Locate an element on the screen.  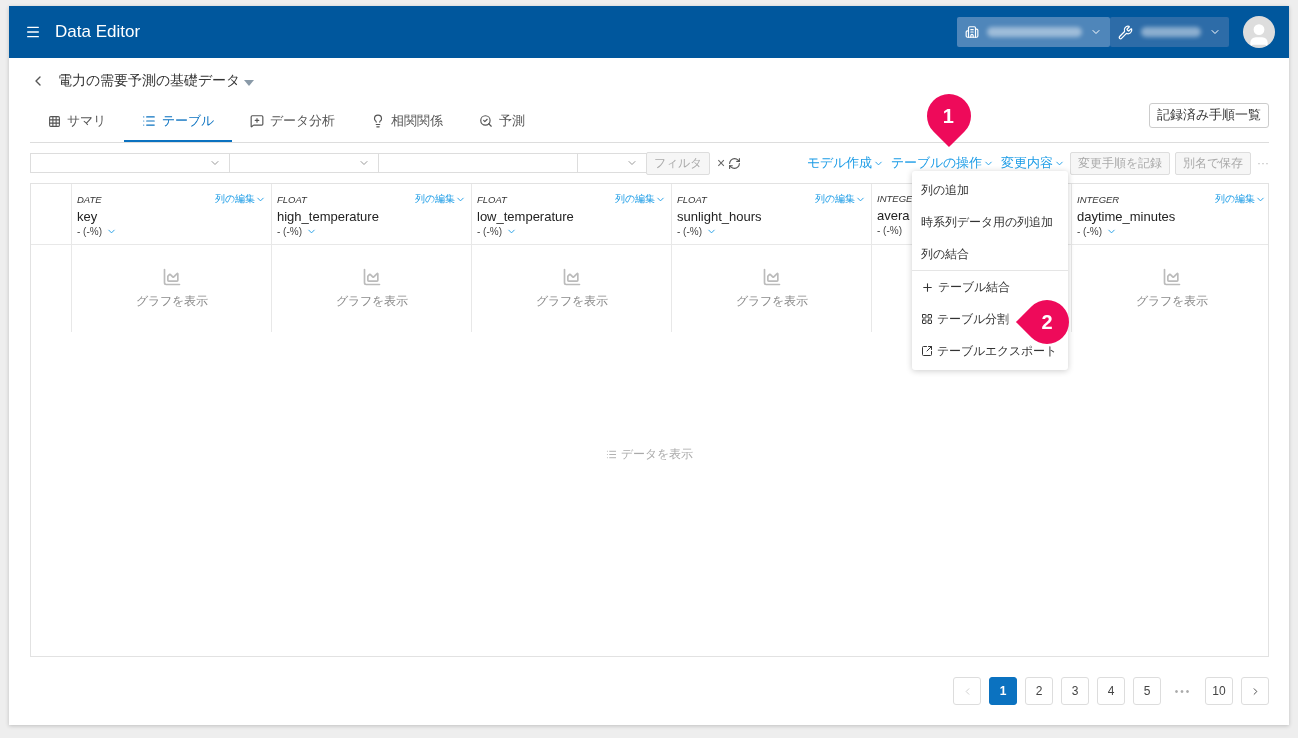
page-button: 2 is located at coordinates (1039, 691).